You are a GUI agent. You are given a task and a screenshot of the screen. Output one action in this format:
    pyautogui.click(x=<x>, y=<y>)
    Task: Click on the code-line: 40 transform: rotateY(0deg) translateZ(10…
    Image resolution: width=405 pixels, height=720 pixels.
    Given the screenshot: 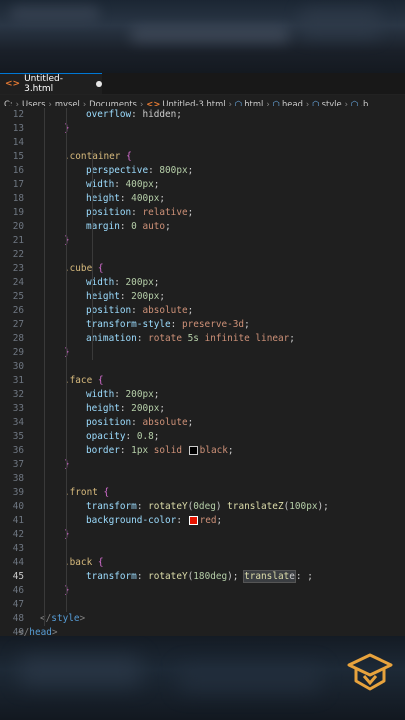 What is the action you would take?
    pyautogui.click(x=202, y=507)
    